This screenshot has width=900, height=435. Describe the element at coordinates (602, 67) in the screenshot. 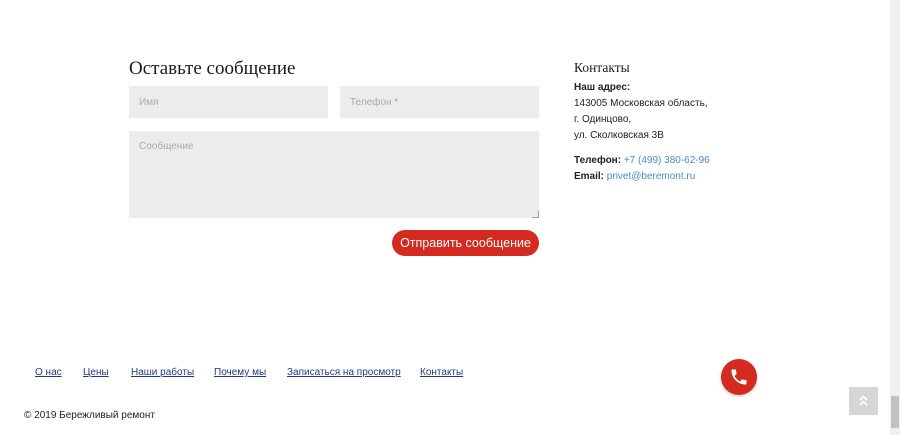

I see `contacts-title: Контакты` at that location.